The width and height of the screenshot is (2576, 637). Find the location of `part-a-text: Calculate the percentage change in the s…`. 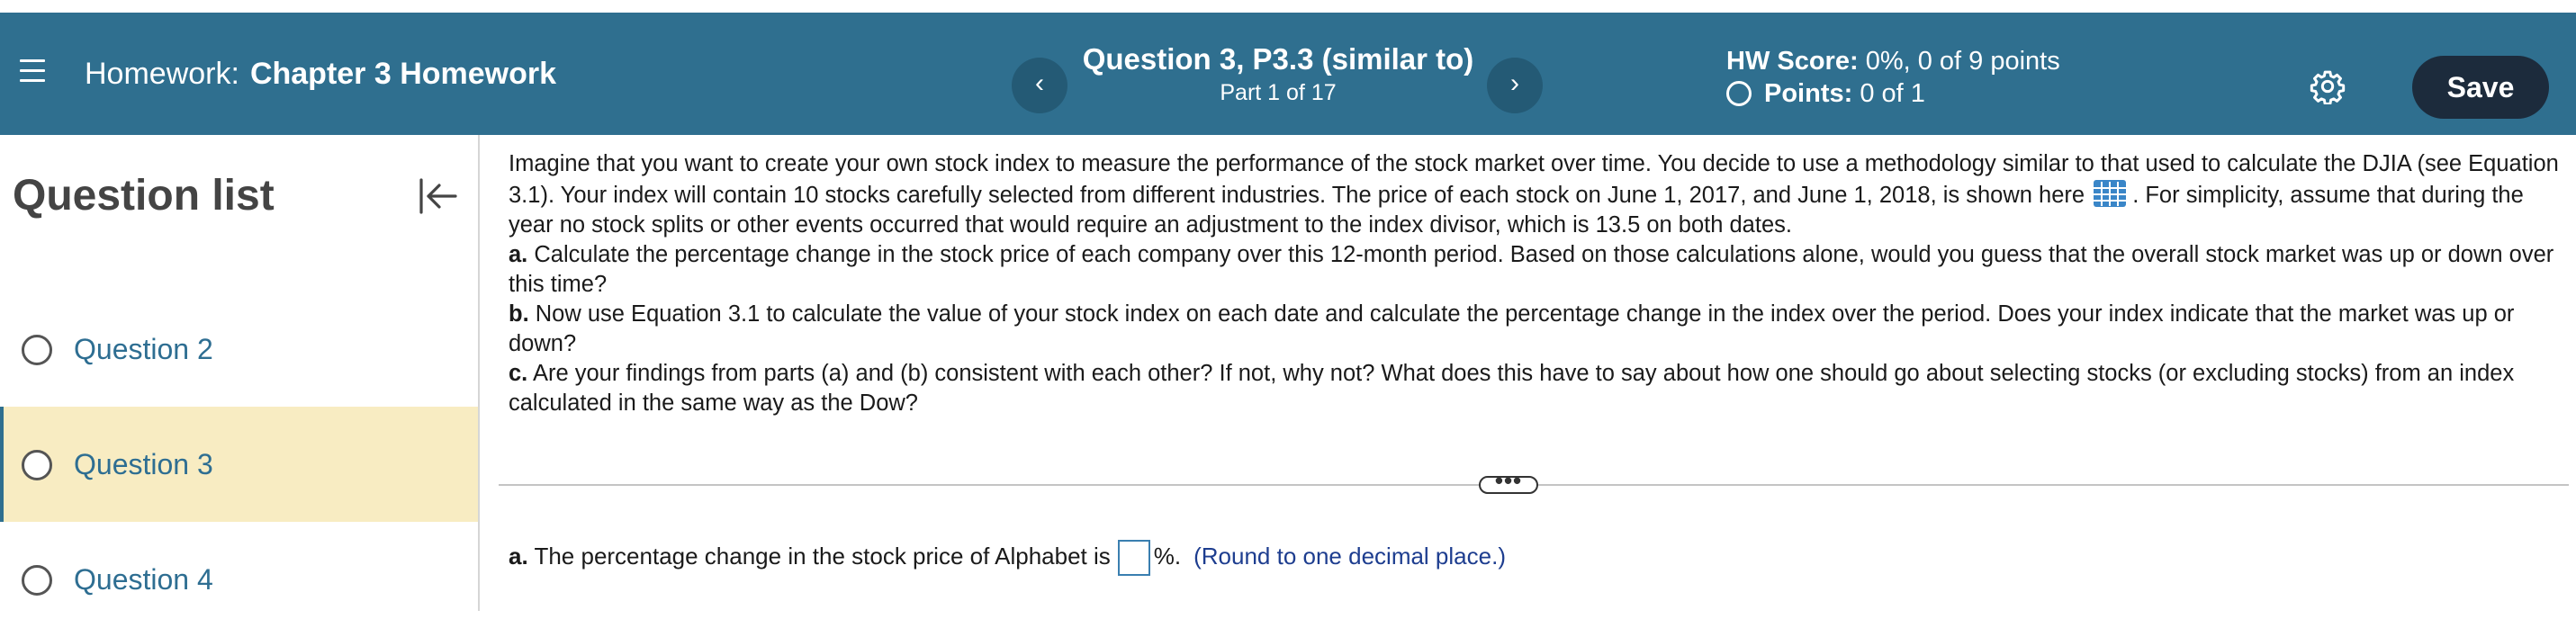

part-a-text: Calculate the percentage change in the s… is located at coordinates (1531, 269).